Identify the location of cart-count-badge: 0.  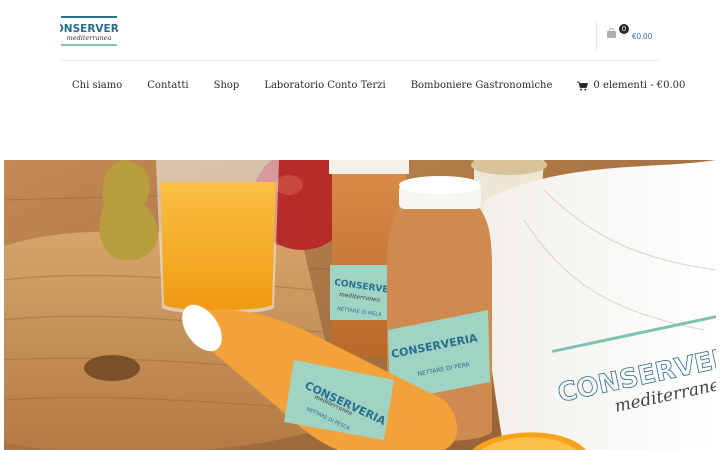
(624, 29).